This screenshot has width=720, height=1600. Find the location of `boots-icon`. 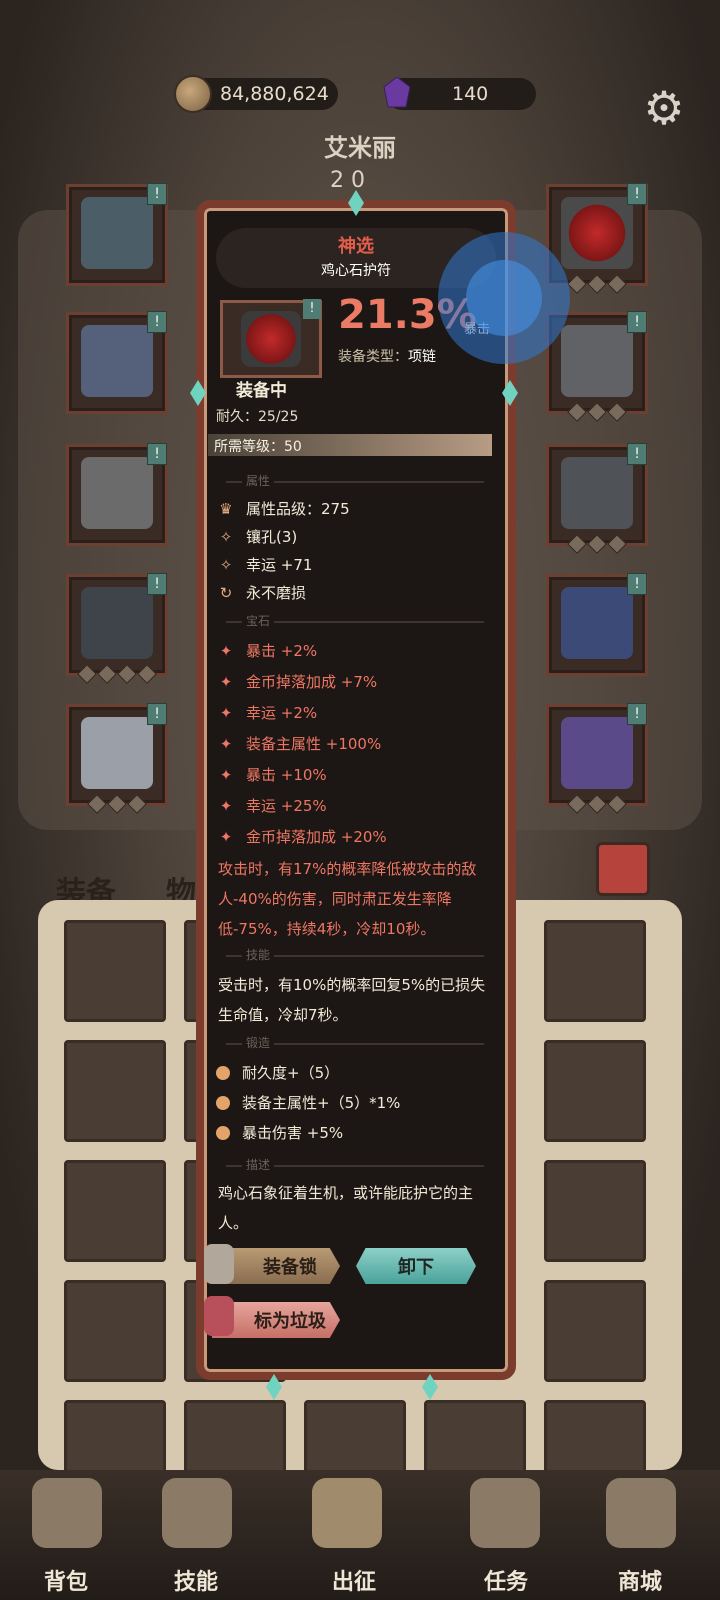

boots-icon is located at coordinates (117, 753).